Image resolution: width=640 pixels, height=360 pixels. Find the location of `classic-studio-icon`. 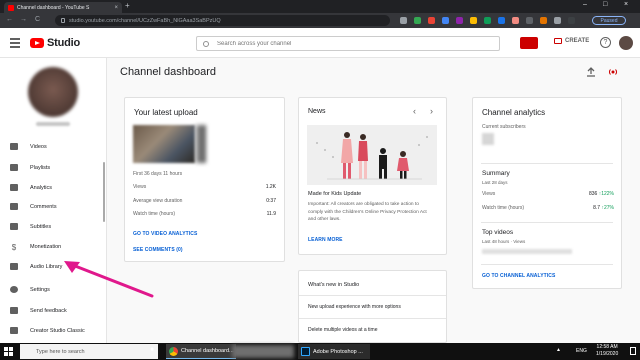

classic-studio-icon is located at coordinates (14, 330).